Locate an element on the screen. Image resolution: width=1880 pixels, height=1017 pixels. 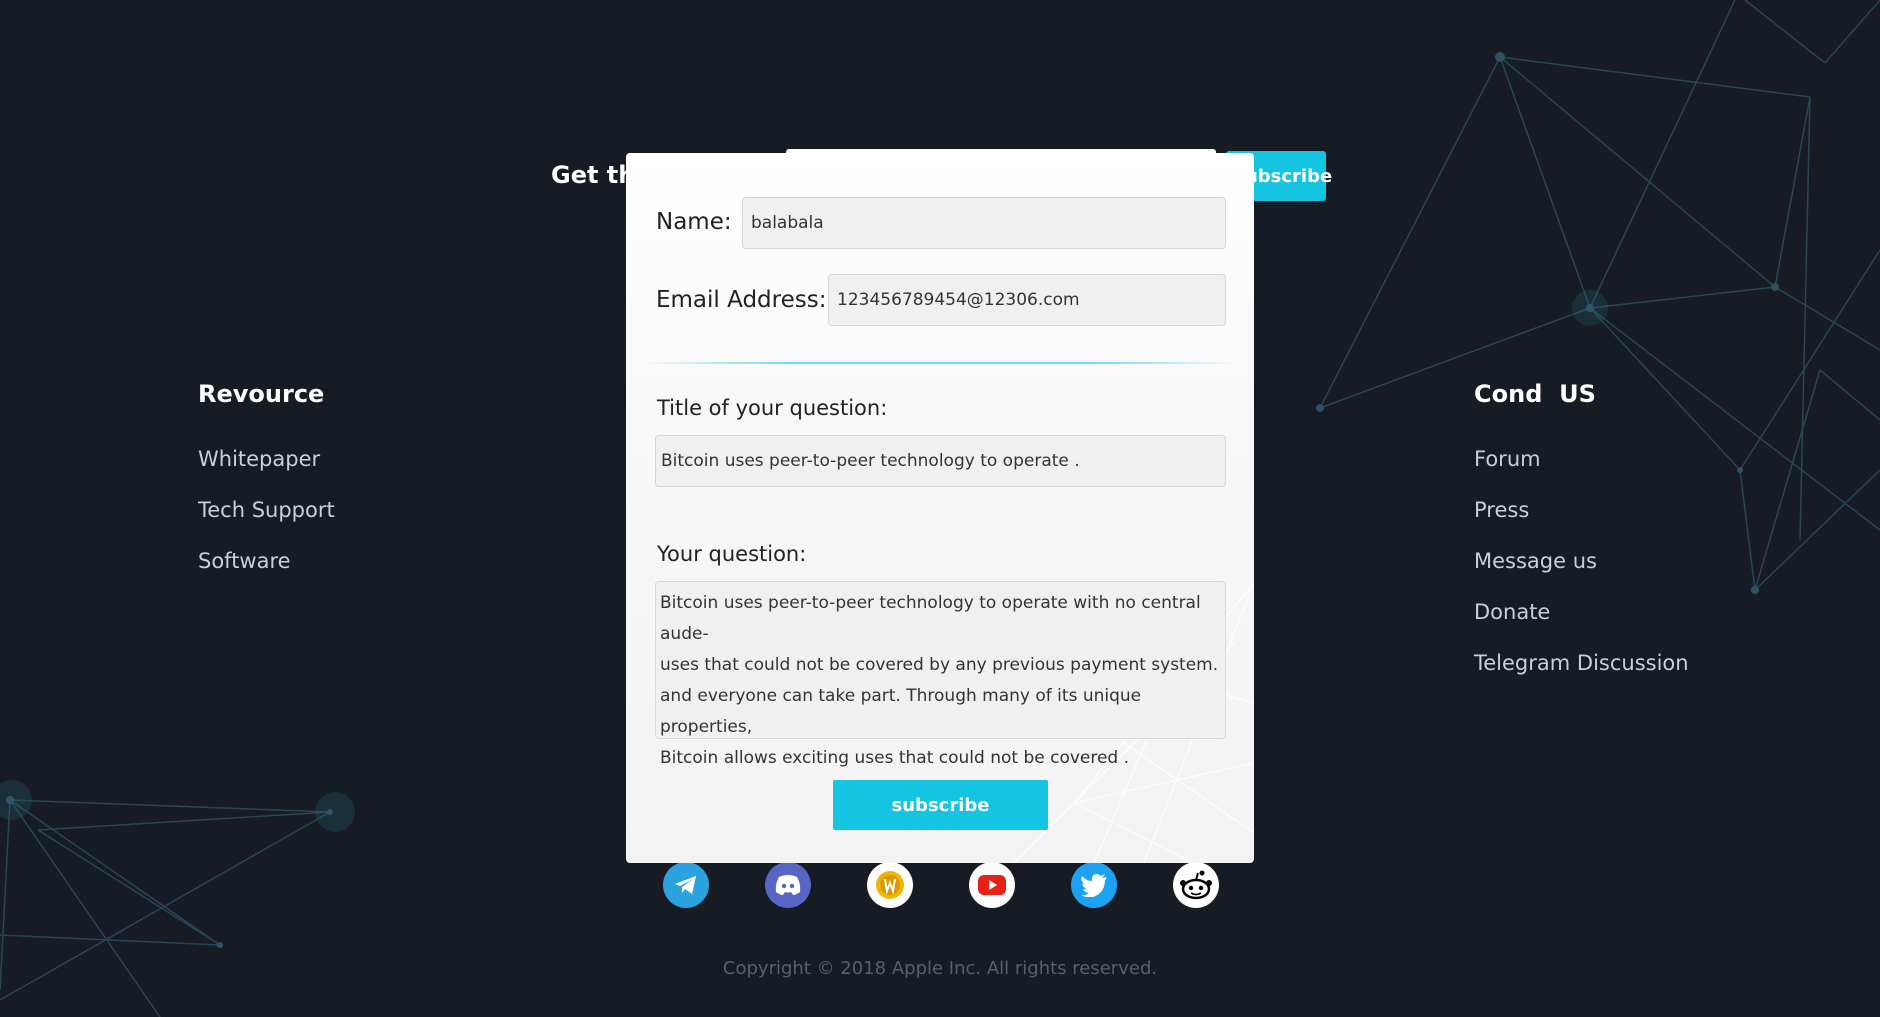
link-software: Software is located at coordinates (266, 573).